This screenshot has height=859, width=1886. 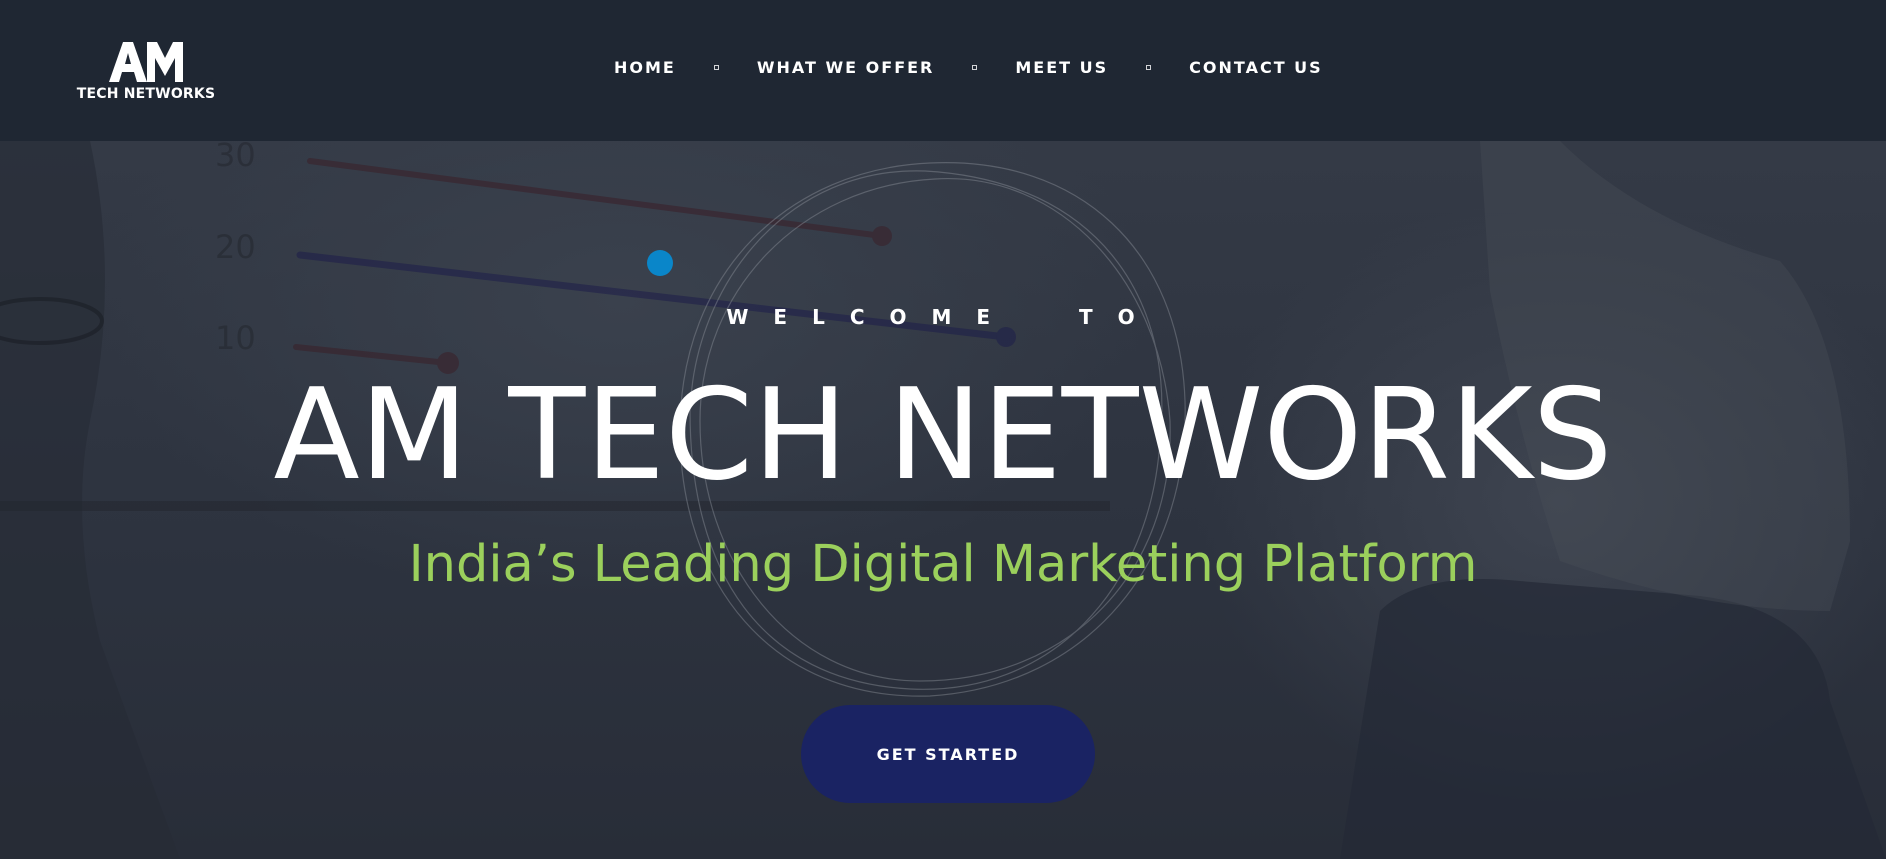 What do you see at coordinates (235, 157) in the screenshot?
I see `background-chart-label: 30` at bounding box center [235, 157].